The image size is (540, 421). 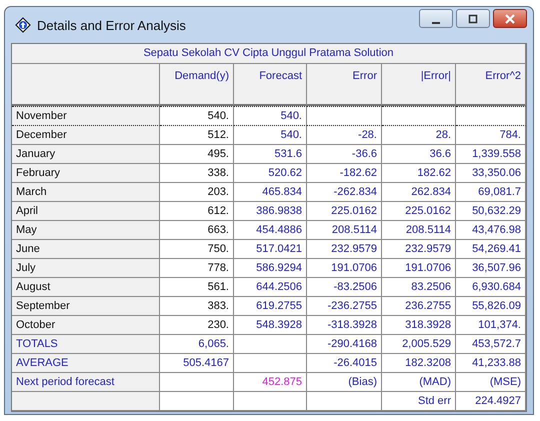 I want to click on table-cell: 505.4167, so click(x=197, y=363).